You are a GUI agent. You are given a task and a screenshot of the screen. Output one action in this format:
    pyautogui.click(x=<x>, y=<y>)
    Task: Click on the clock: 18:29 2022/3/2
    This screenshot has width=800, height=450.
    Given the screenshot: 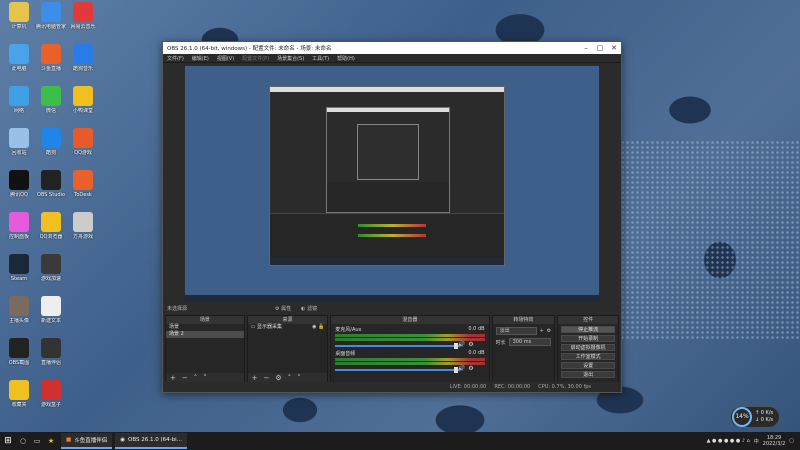 What is the action you would take?
    pyautogui.click(x=774, y=441)
    